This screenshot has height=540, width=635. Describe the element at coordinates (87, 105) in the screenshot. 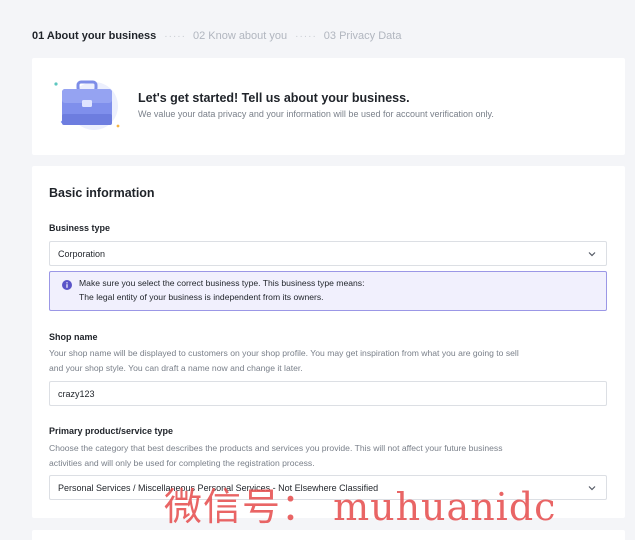

I see `briefcase-illustration-icon` at that location.